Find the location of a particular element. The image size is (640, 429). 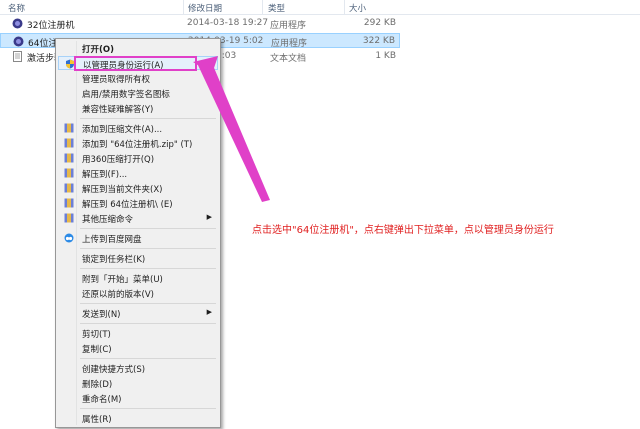

annotation-arrow-icon is located at coordinates (231, 129).